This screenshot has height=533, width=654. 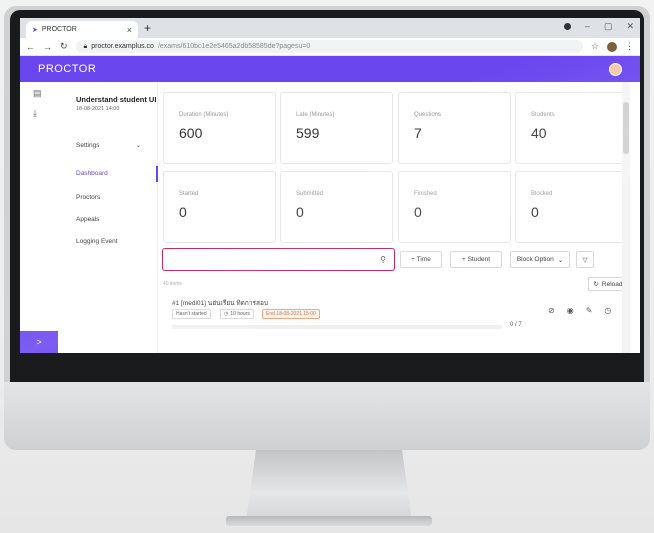 I want to click on url-host: proctor.examplus.co, so click(x=122, y=46).